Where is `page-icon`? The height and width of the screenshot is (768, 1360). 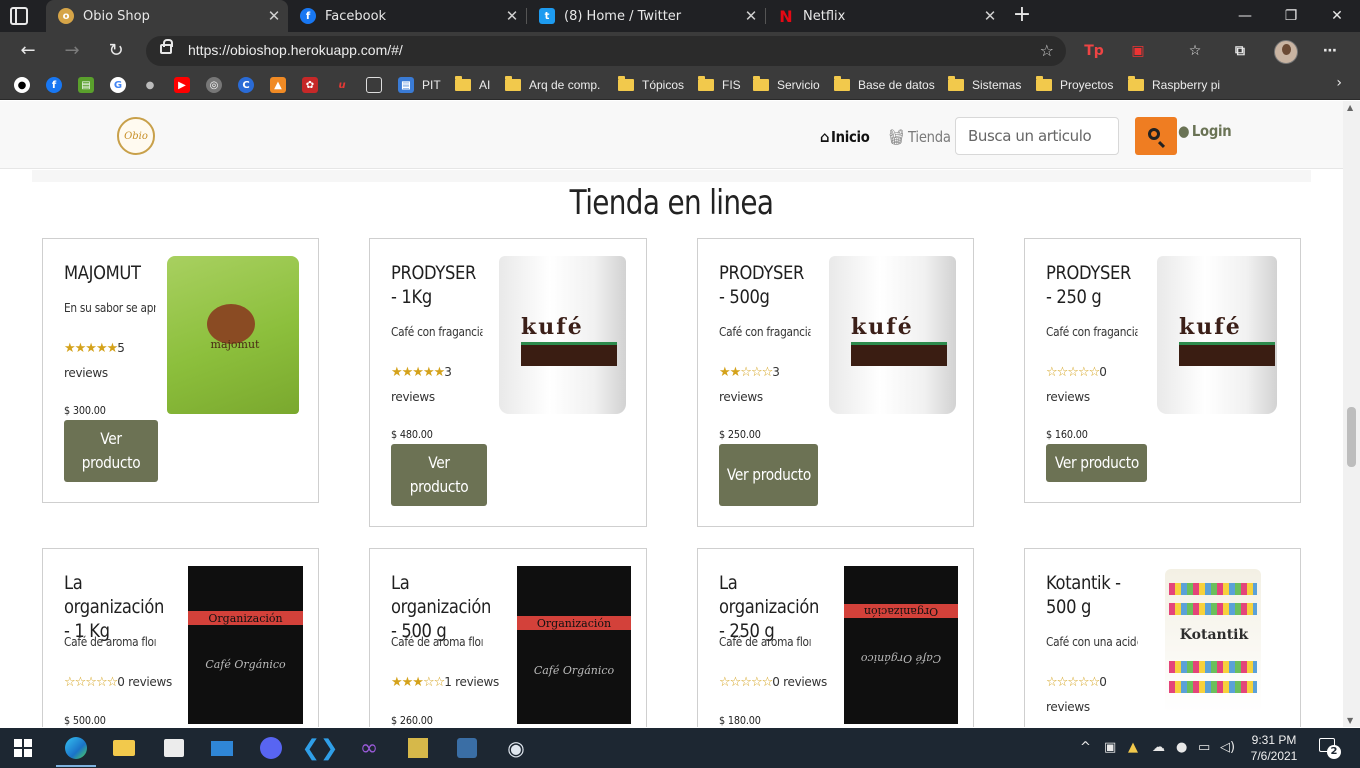 page-icon is located at coordinates (374, 85).